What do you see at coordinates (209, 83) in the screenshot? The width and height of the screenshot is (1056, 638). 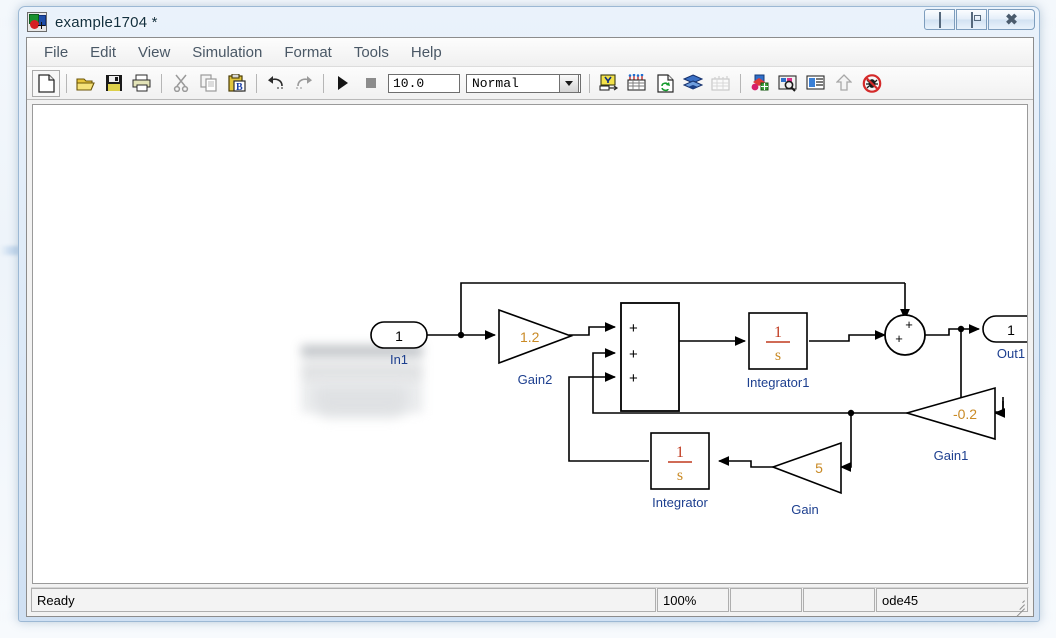 I see `copy-icon` at bounding box center [209, 83].